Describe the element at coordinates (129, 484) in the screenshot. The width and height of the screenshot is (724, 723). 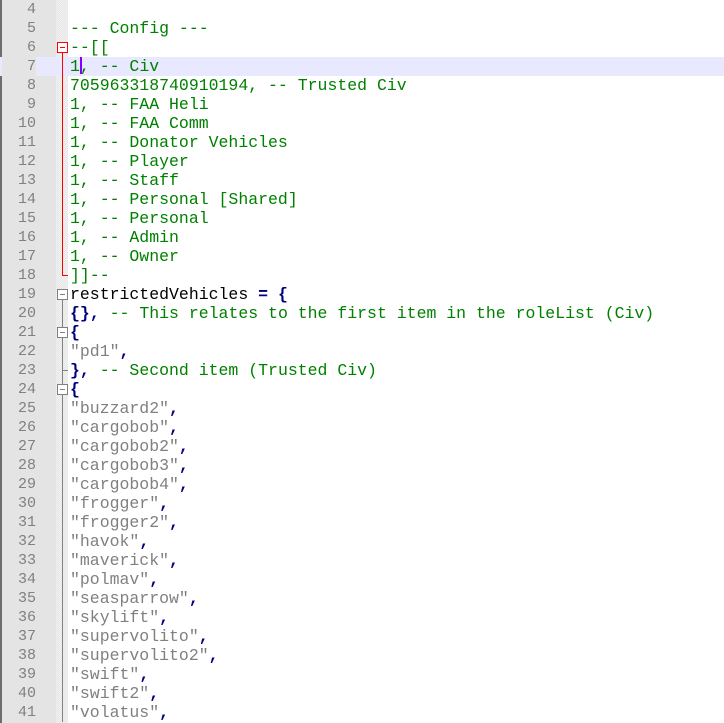
I see `line-code: "cargobob4",` at that location.